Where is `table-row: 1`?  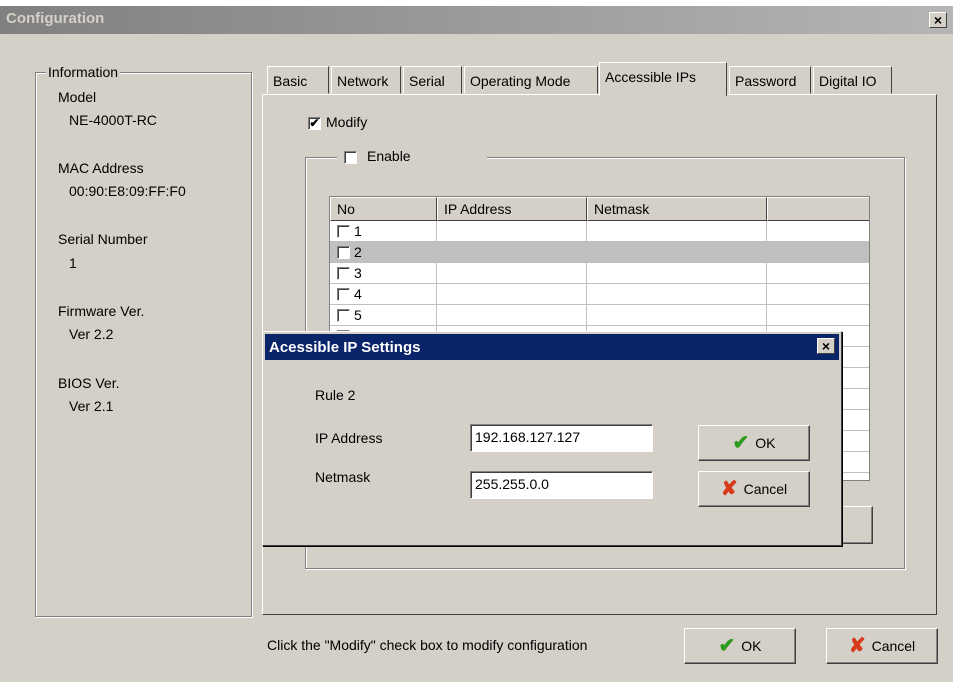
table-row: 1 is located at coordinates (599, 231).